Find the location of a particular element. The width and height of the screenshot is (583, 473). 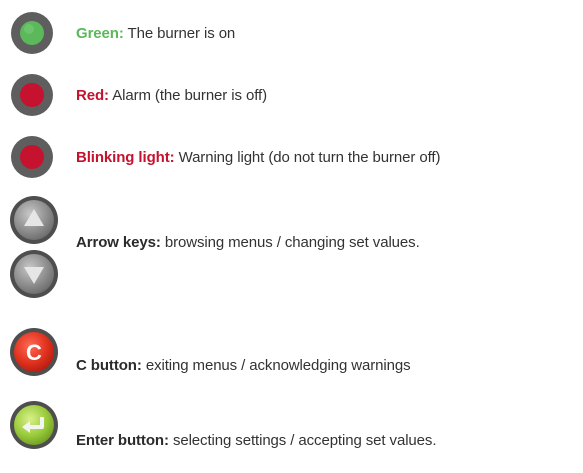

green-desc: The burner is on is located at coordinates (181, 33).